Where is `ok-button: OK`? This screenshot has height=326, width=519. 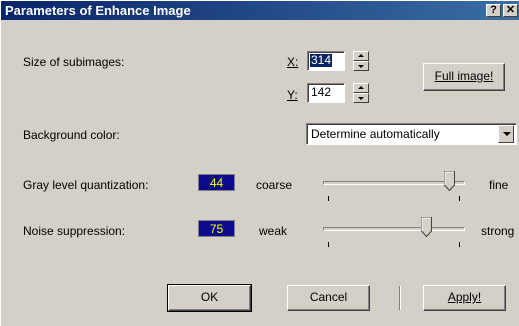 ok-button: OK is located at coordinates (209, 298).